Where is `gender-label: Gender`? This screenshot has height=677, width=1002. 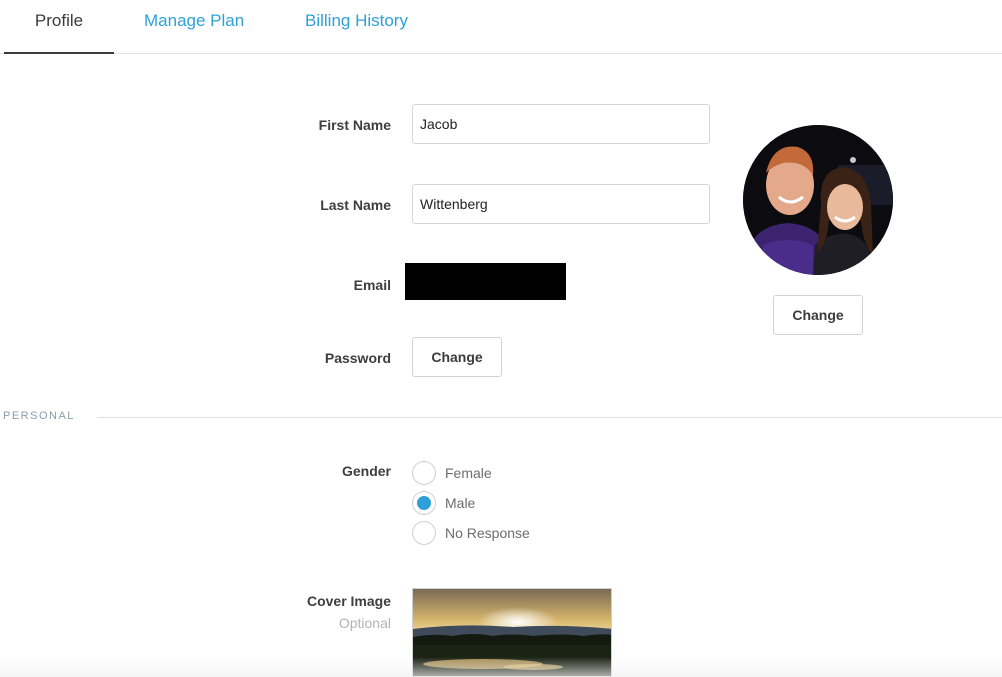
gender-label: Gender is located at coordinates (366, 471).